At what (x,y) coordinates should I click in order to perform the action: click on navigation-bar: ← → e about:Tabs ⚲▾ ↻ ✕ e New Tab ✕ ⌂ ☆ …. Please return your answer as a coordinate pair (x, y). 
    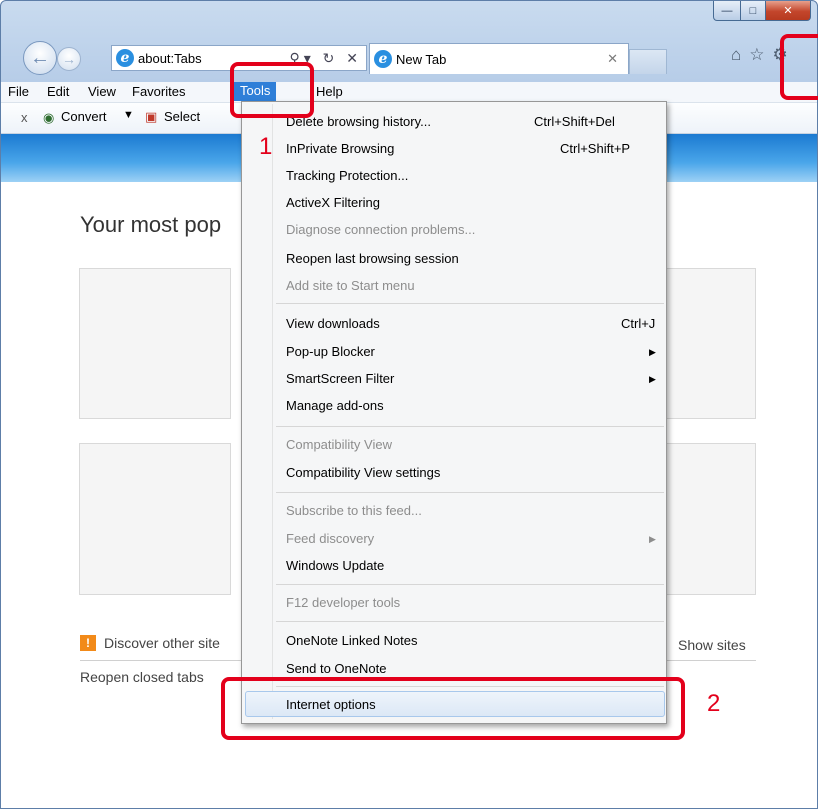
    Looking at the image, I should click on (415, 58).